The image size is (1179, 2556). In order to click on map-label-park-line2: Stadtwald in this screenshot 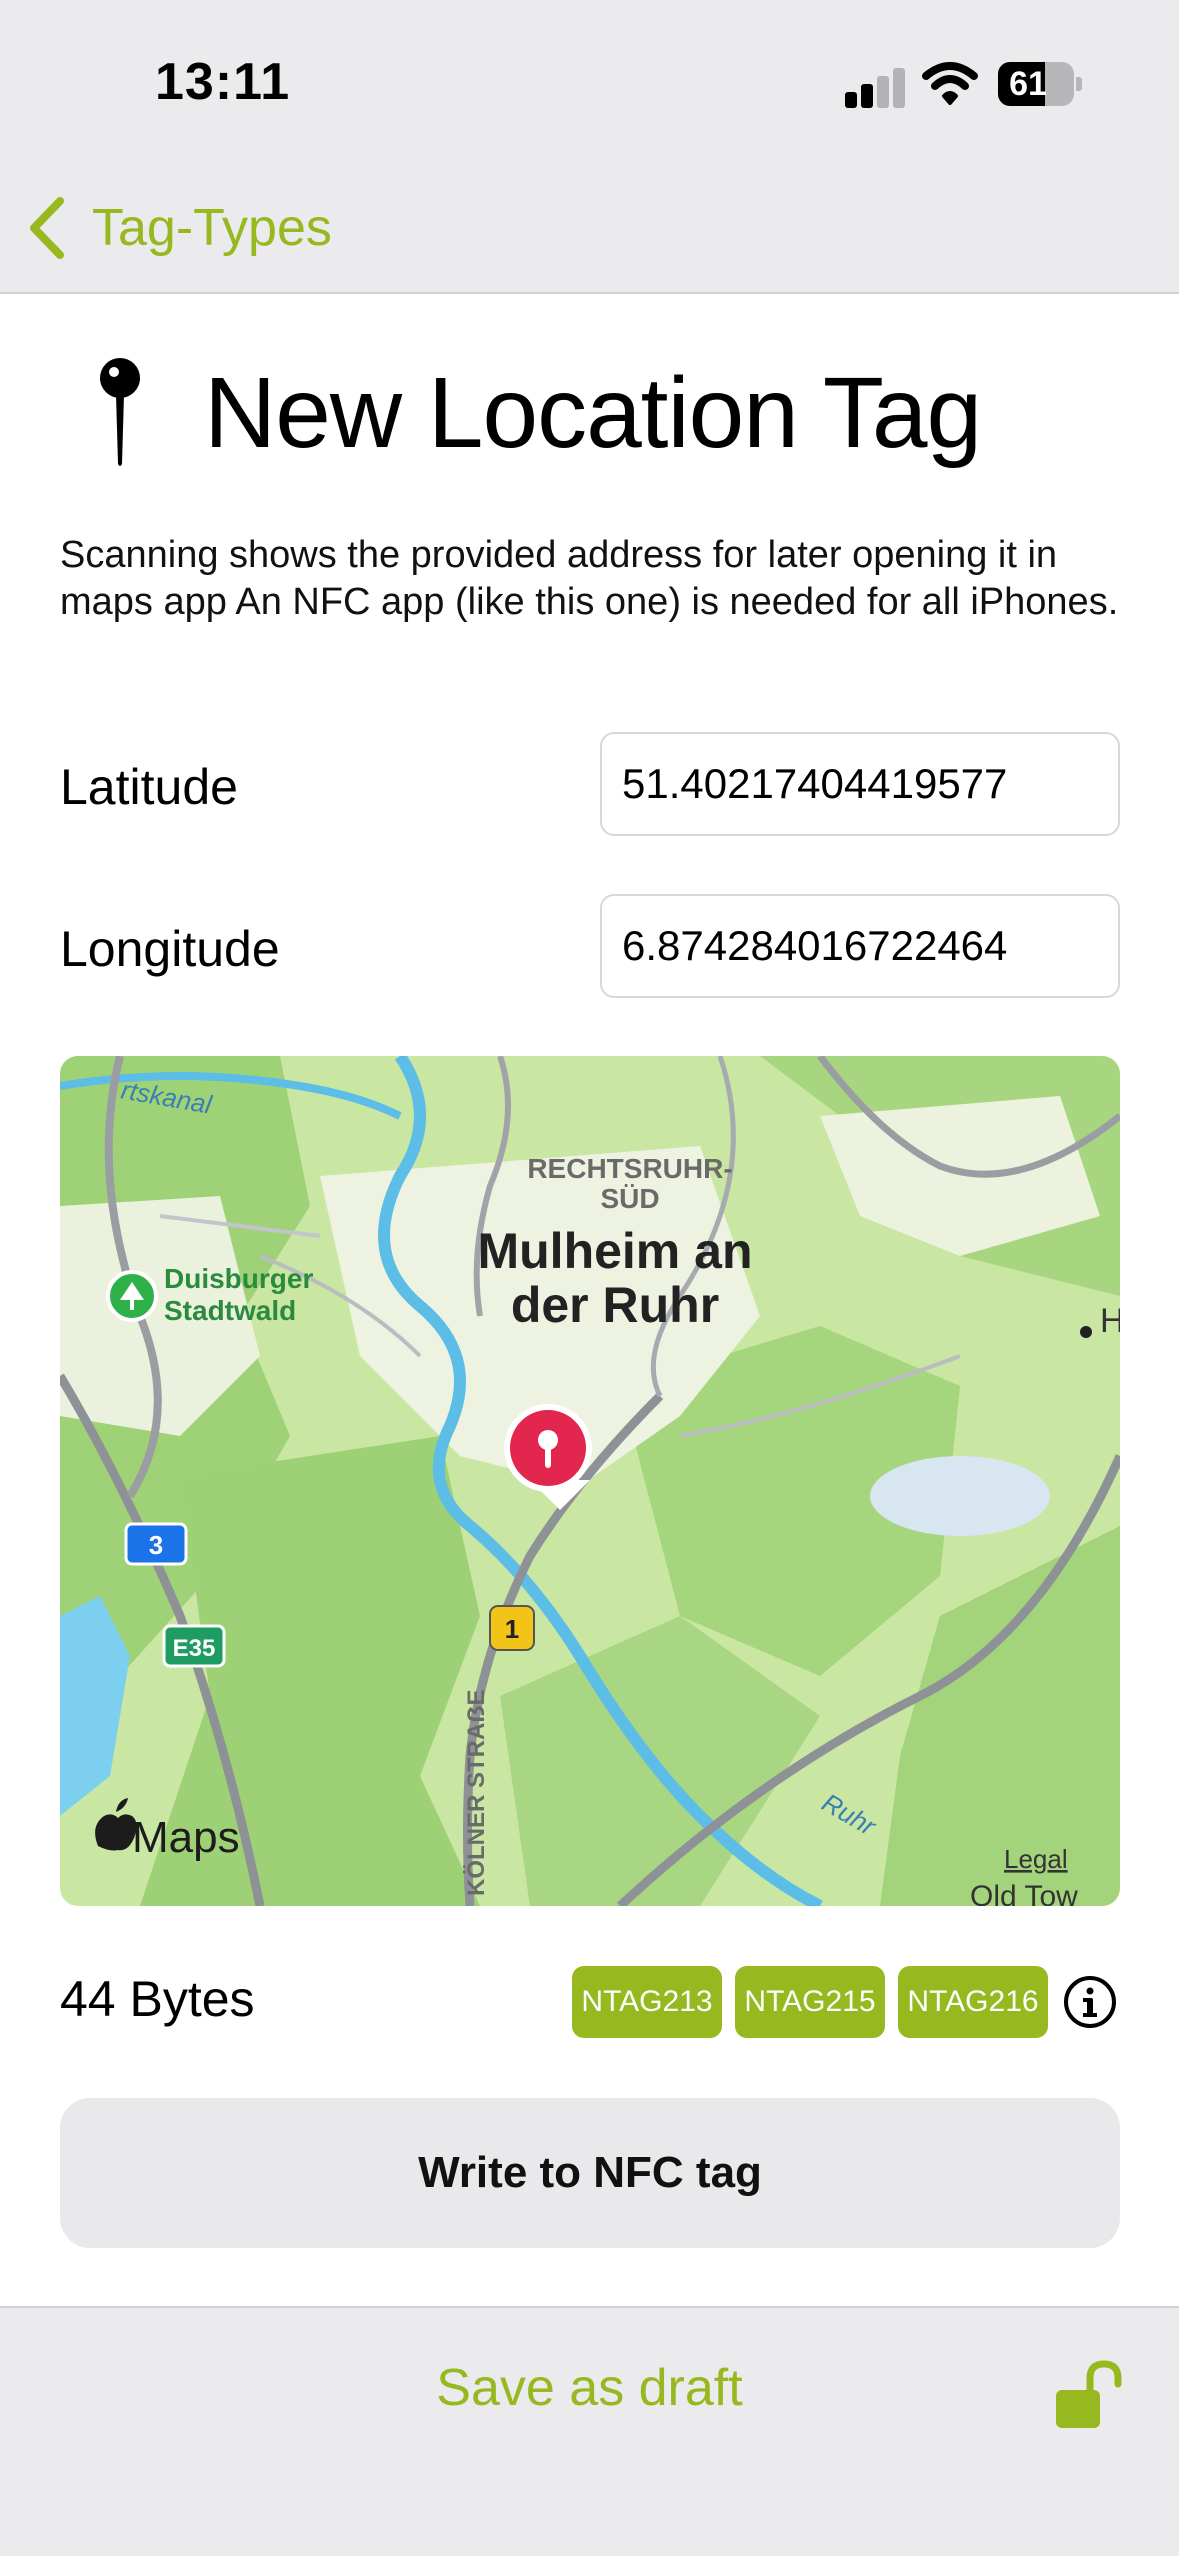, I will do `click(230, 1310)`.